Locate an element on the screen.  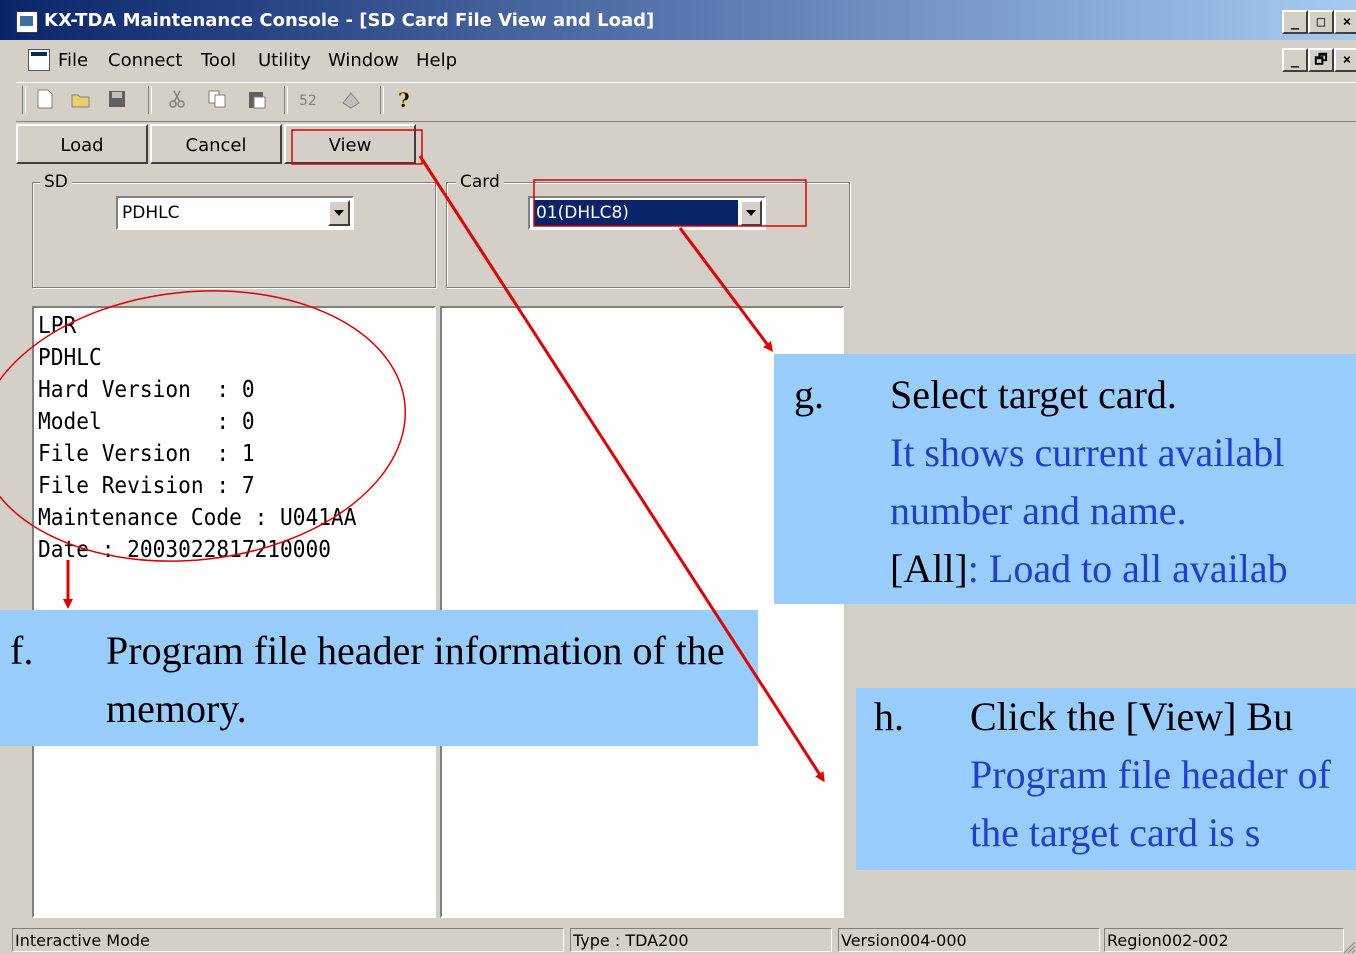
card-highlight-box is located at coordinates (670, 203).